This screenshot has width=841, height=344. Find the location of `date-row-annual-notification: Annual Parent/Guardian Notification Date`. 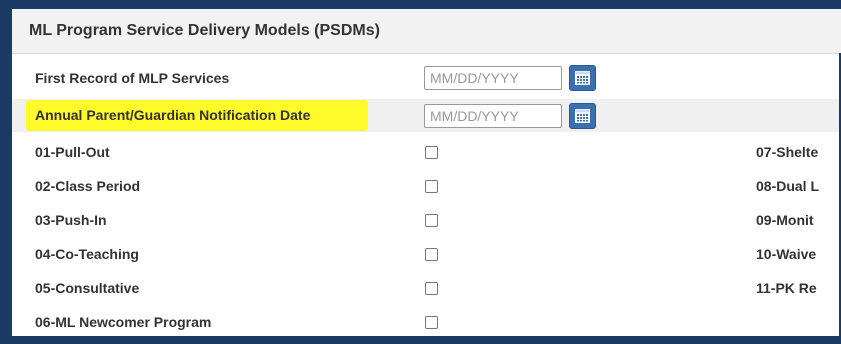

date-row-annual-notification: Annual Parent/Guardian Notification Date is located at coordinates (426, 115).